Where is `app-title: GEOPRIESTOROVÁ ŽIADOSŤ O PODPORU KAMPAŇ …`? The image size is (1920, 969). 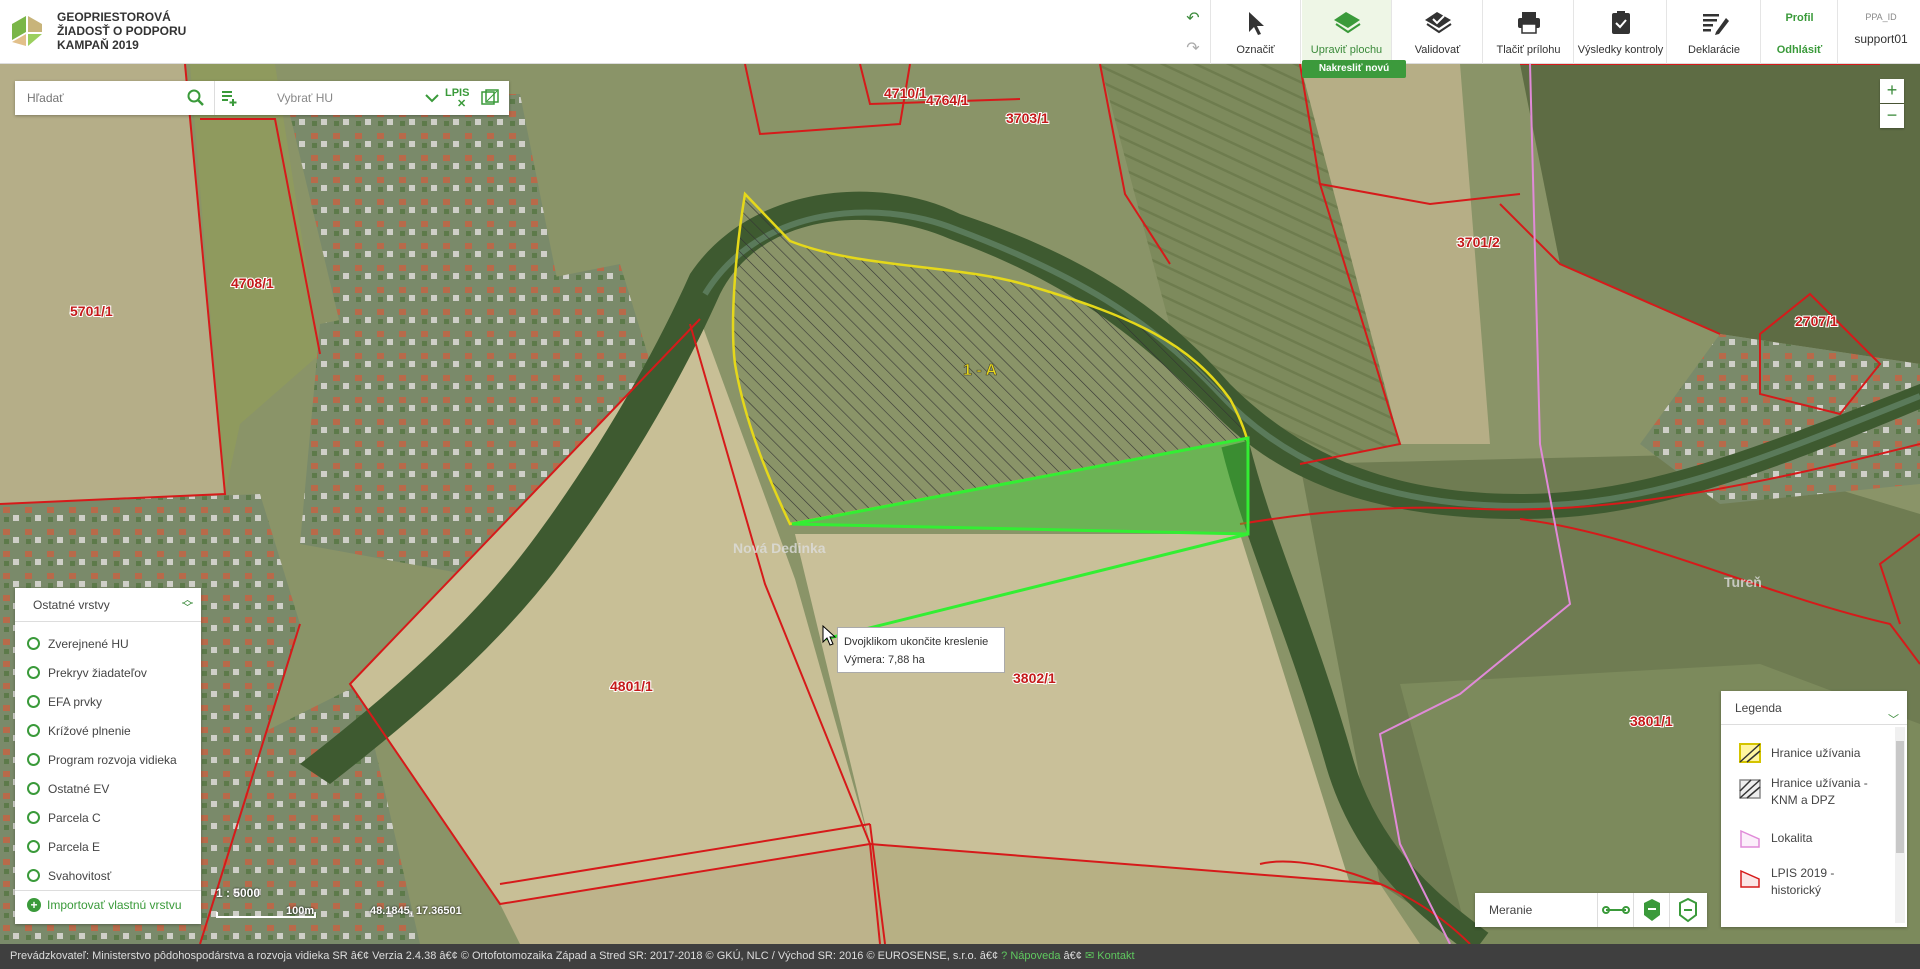
app-title: GEOPRIESTOROVÁ ŽIADOSŤ O PODPORU KAMPAŇ … is located at coordinates (121, 31).